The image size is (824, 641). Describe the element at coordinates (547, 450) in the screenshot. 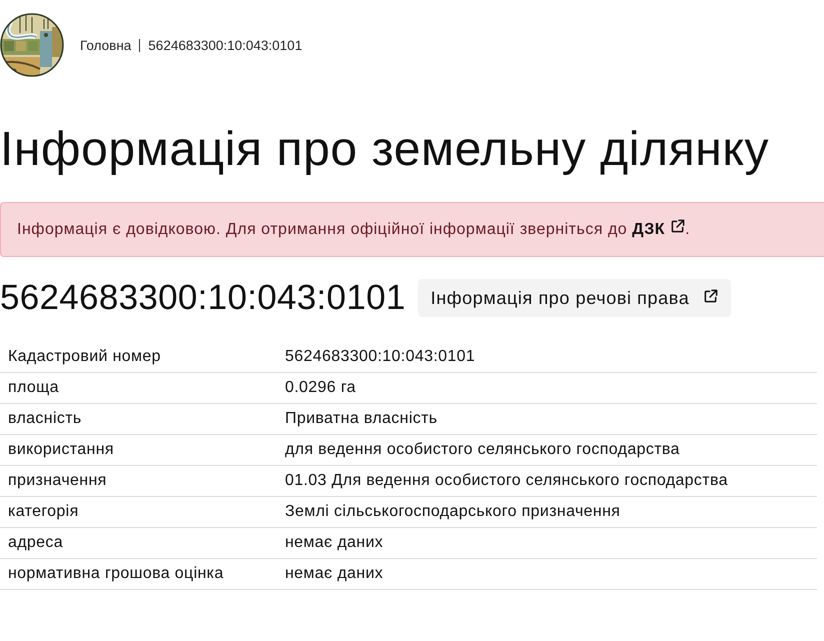

I see `table-cell: для ведення особистого селянського господарства` at that location.